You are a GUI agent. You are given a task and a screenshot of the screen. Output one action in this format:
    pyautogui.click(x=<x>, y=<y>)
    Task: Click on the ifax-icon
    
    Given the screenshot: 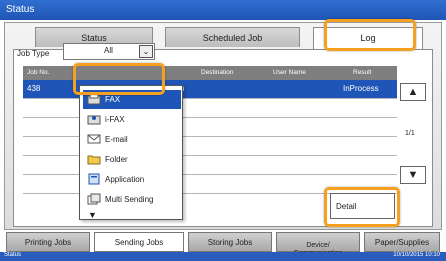 What is the action you would take?
    pyautogui.click(x=94, y=120)
    